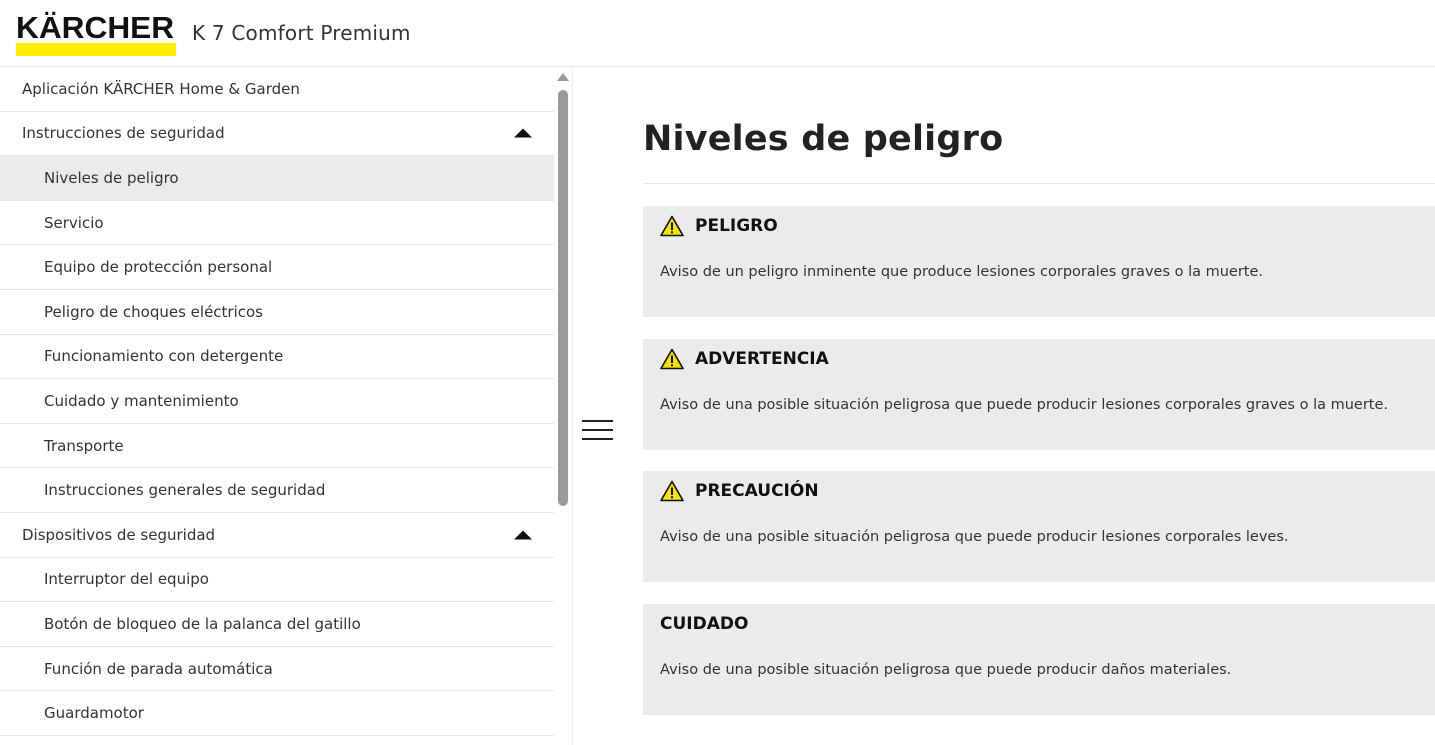 The width and height of the screenshot is (1435, 745). Describe the element at coordinates (161, 88) in the screenshot. I see `sidebar-item-label: Aplicación KÄRCHER Home & Garden` at that location.